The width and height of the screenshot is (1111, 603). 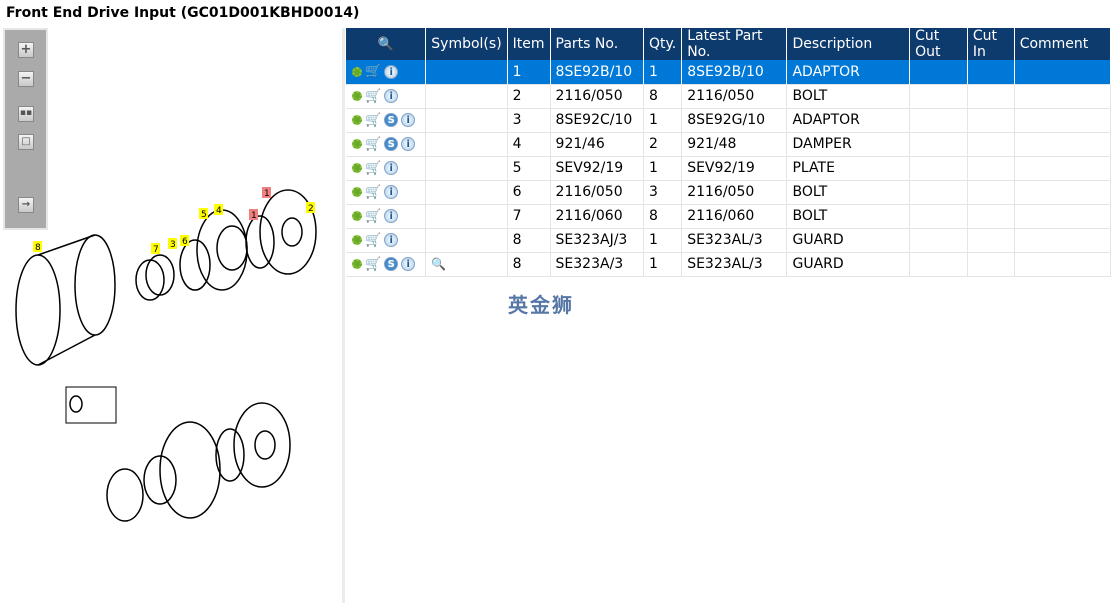 I want to click on column-header-description: Description, so click(x=848, y=44).